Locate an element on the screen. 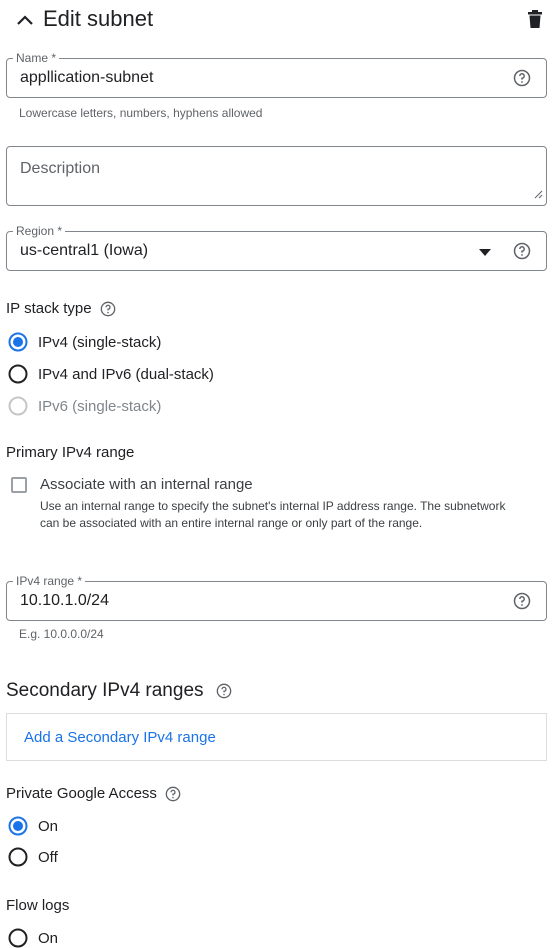 This screenshot has height=948, width=558. associate-label: Associate with an internal range is located at coordinates (146, 484).